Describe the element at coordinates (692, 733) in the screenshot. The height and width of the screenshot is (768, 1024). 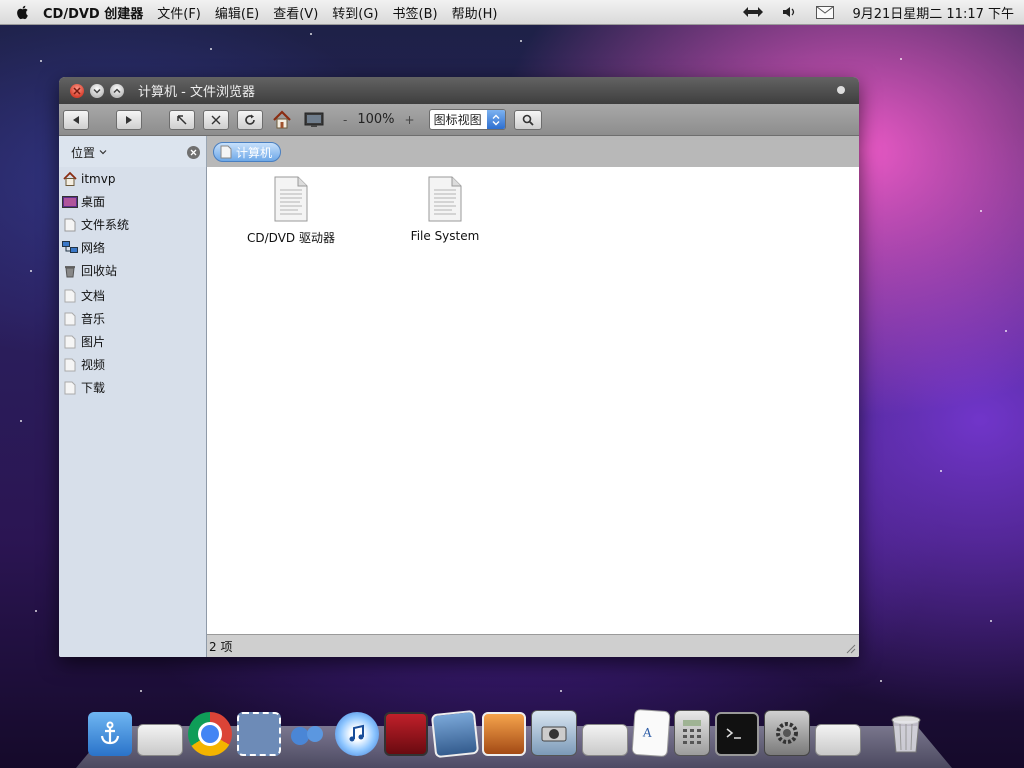
I see `calculator-icon` at that location.